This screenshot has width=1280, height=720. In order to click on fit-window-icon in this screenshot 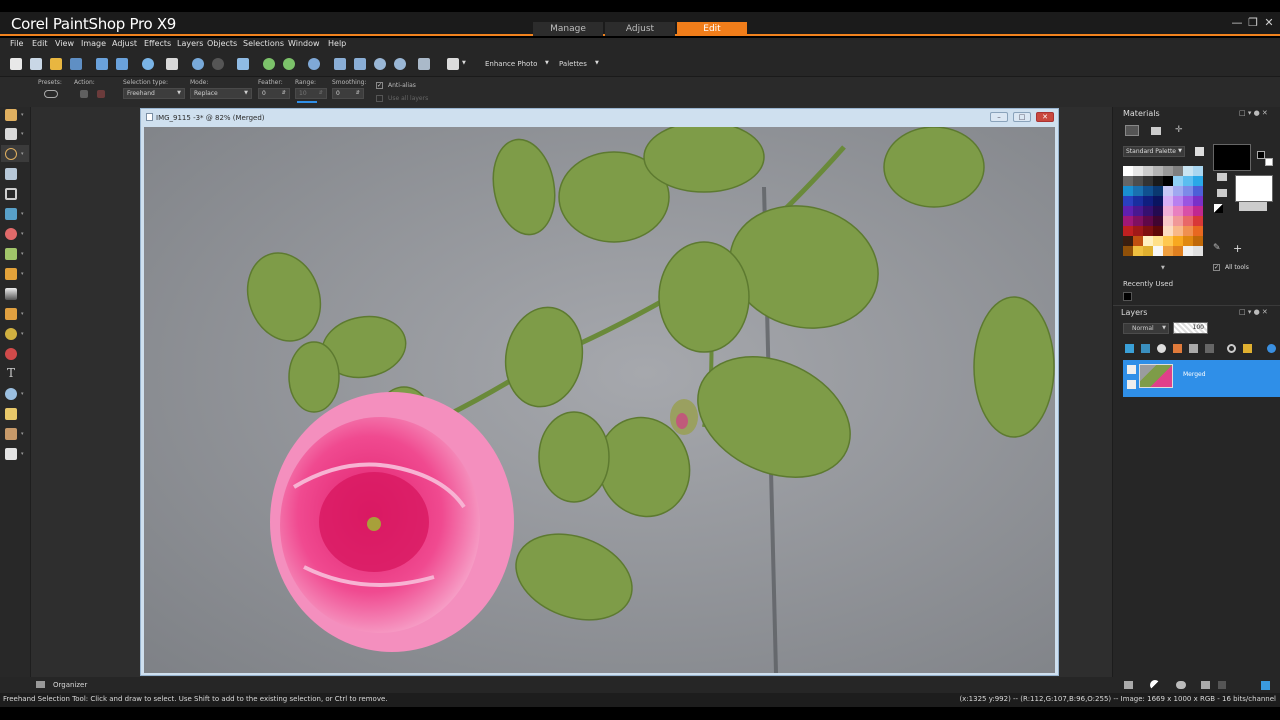, I will do `click(340, 64)`.